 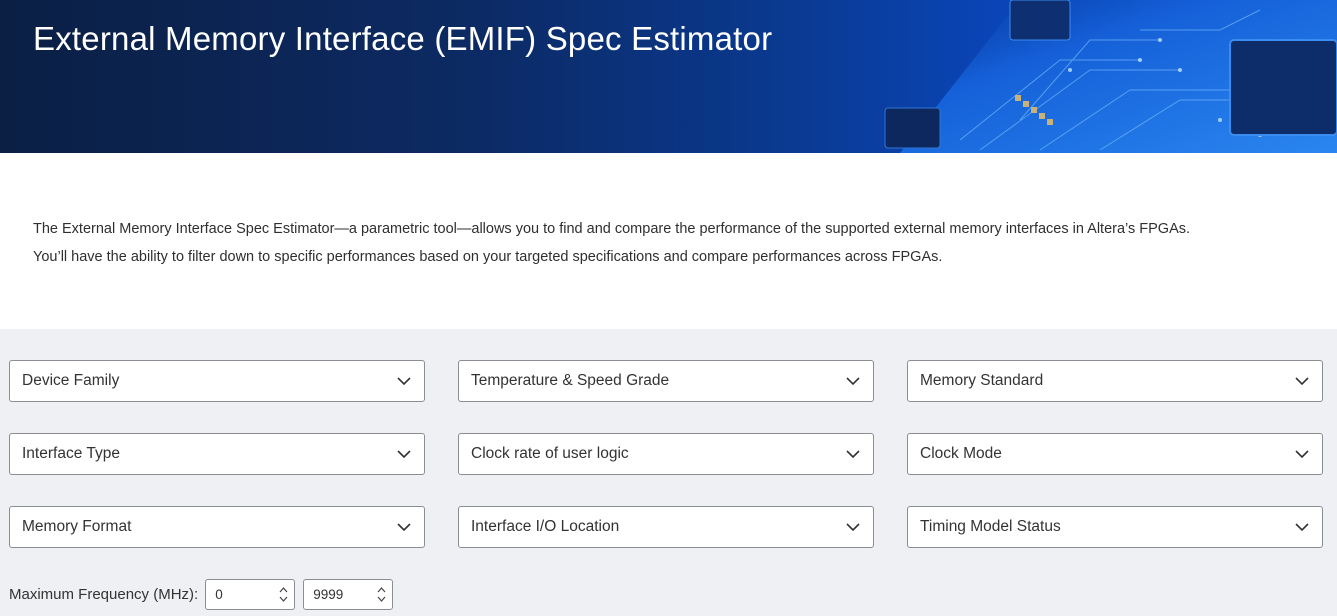 I want to click on max-frequency-value: 9999, so click(x=328, y=594).